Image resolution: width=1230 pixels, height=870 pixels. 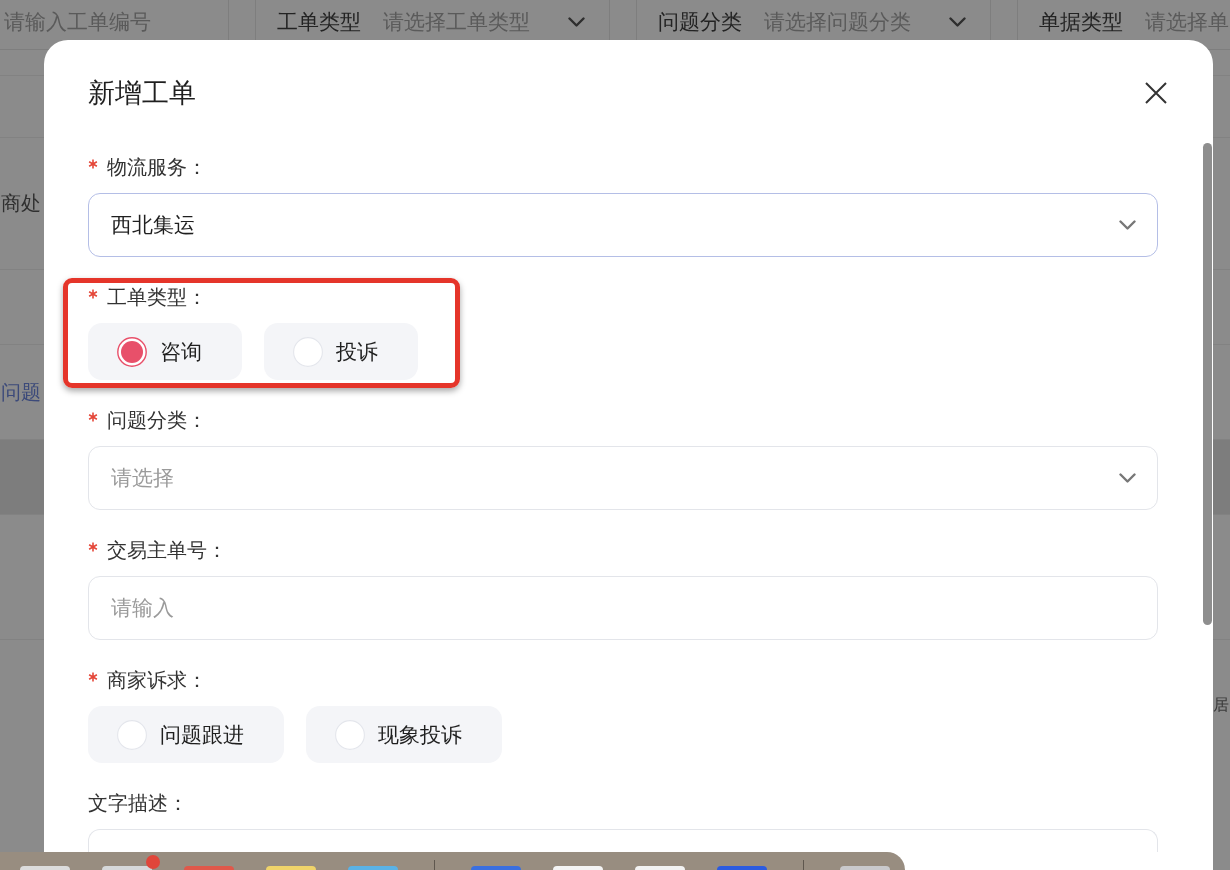 What do you see at coordinates (623, 840) in the screenshot?
I see `textarea-field` at bounding box center [623, 840].